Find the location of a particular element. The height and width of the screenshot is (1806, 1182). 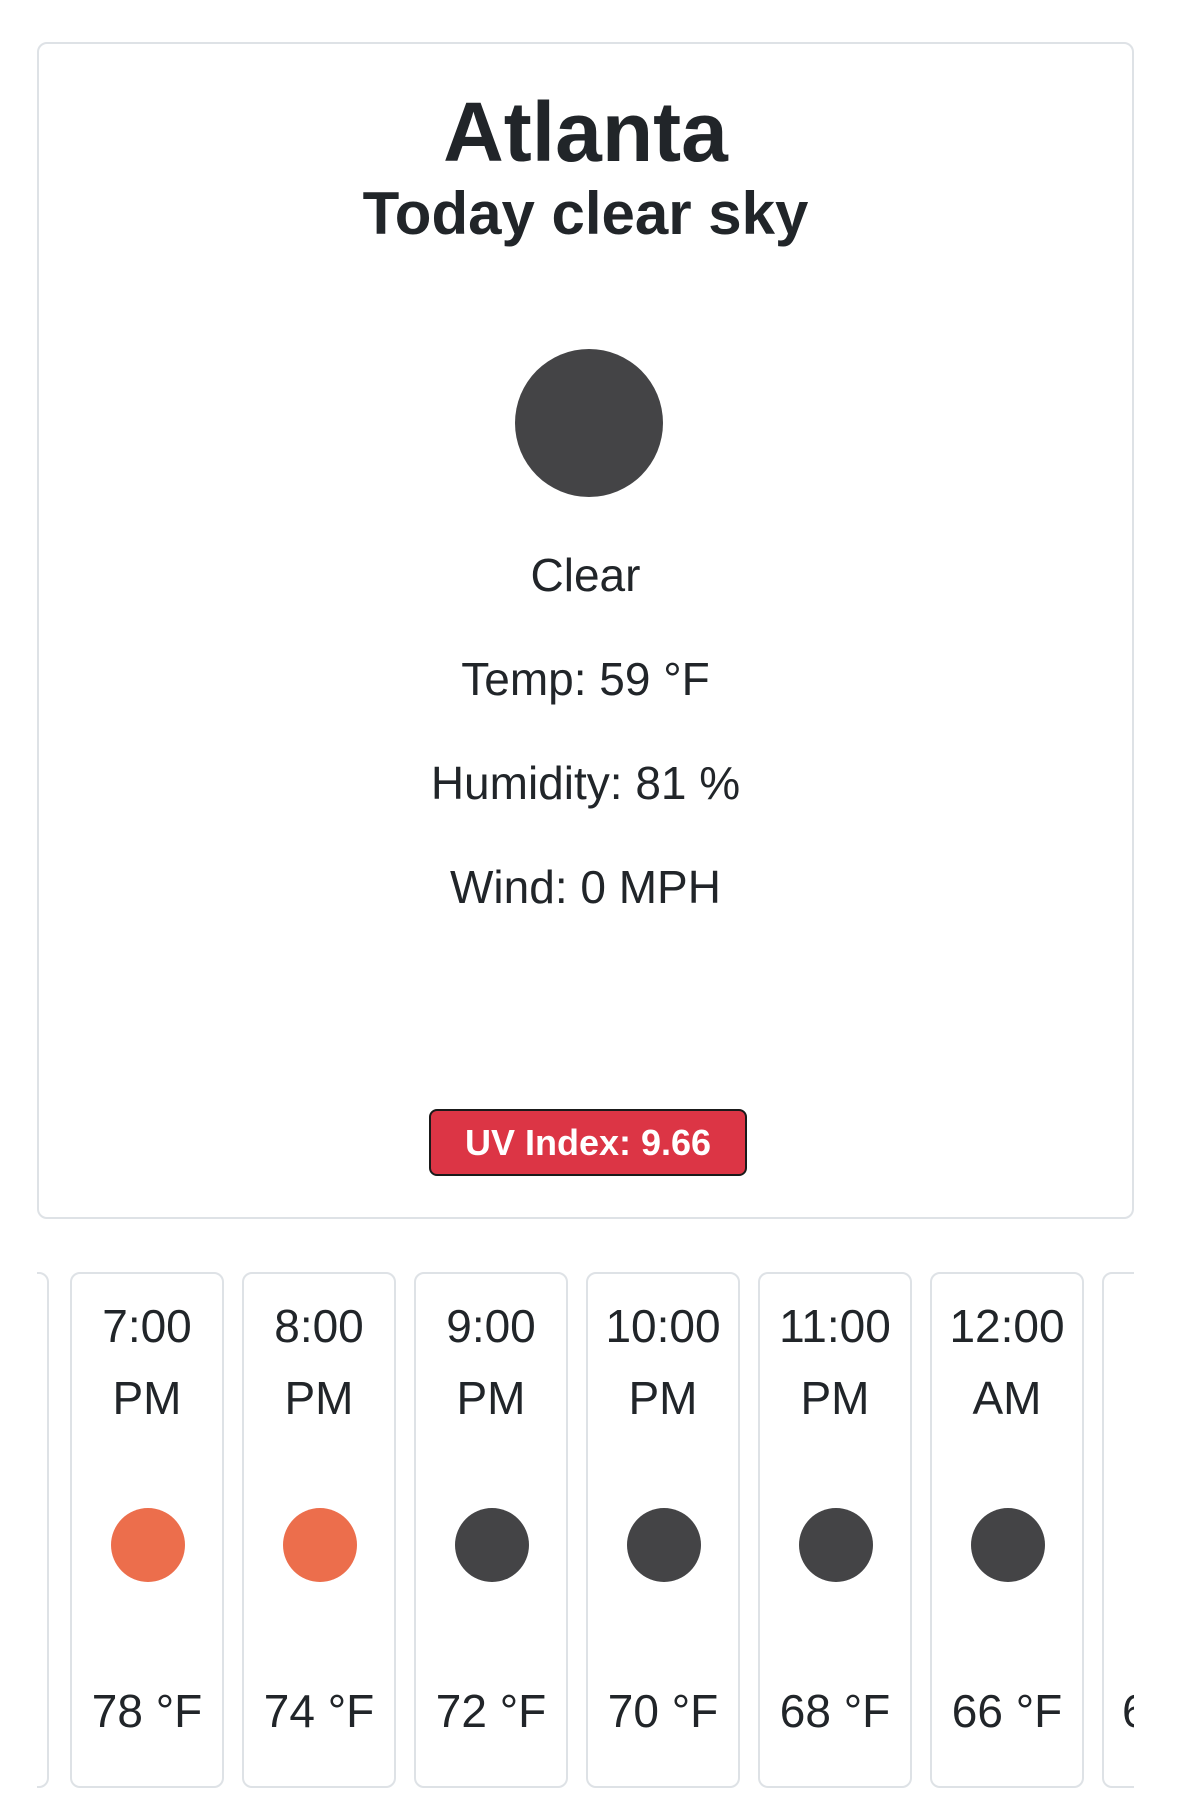

hourly-card: 8:00 PM 74 °F is located at coordinates (319, 1530).